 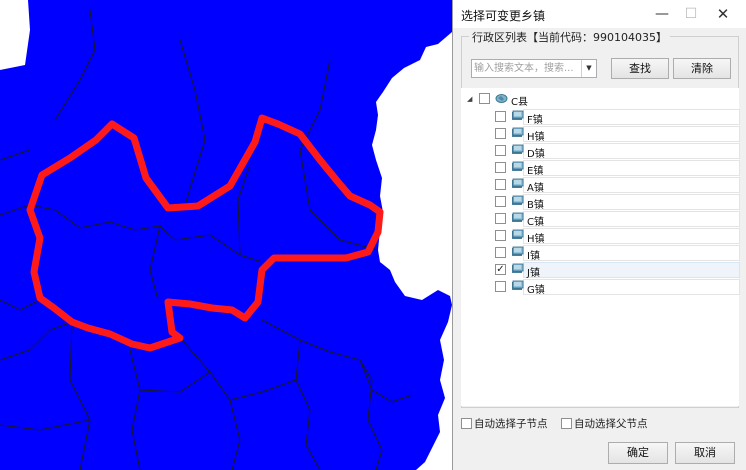 What do you see at coordinates (596, 287) in the screenshot?
I see `tree-node-town: G镇` at bounding box center [596, 287].